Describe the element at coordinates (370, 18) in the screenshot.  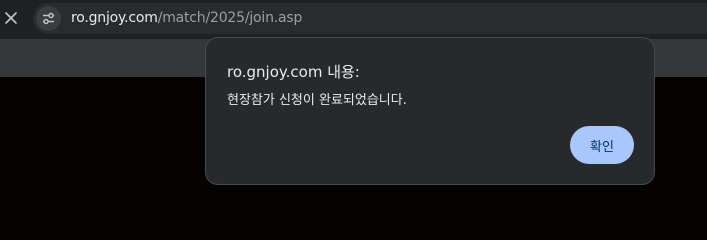
I see `address-bar: ro.gnjoy.com/match/2025/join.asp` at that location.